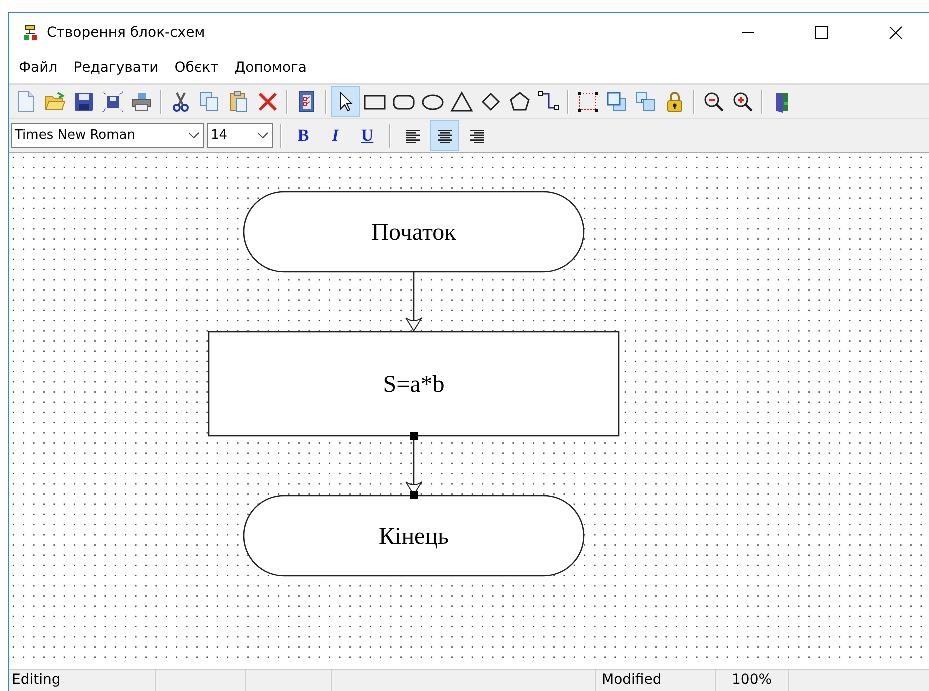 The height and width of the screenshot is (691, 929). Describe the element at coordinates (345, 101) in the screenshot. I see `pointer-tool` at that location.